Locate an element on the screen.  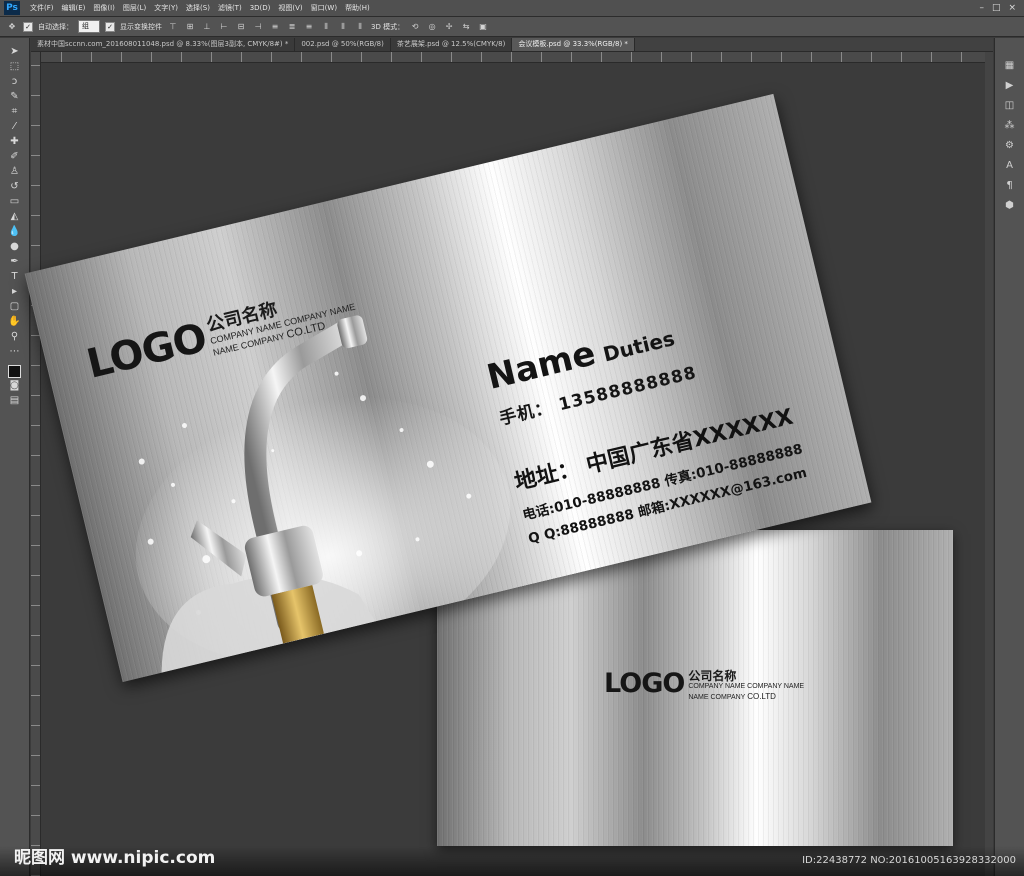
quick-select-icon: ✎ is located at coordinates (15, 96).